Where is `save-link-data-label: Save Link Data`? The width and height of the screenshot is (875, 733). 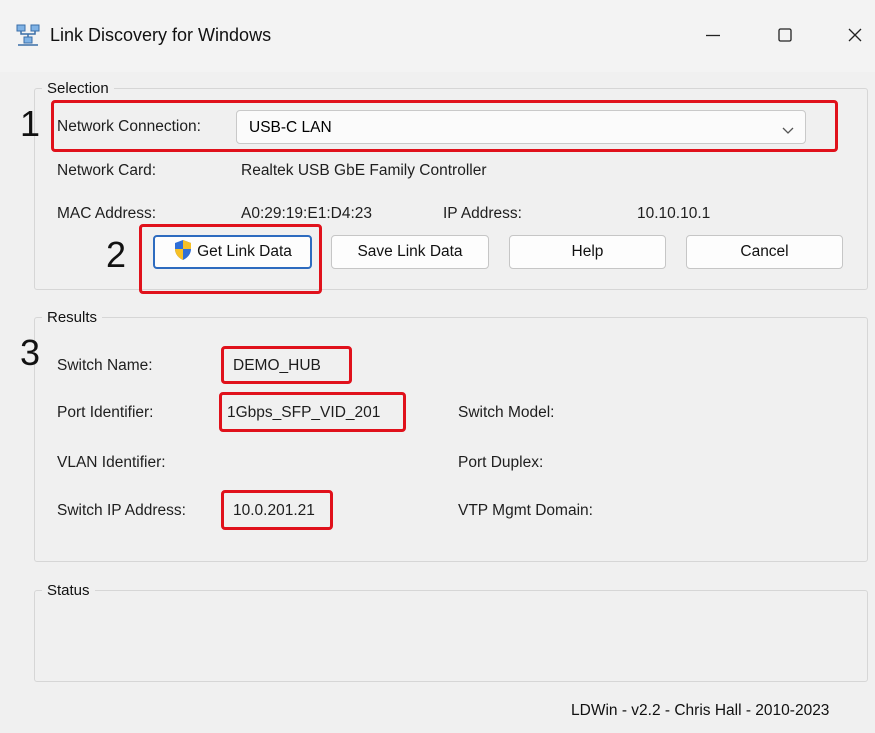
save-link-data-label: Save Link Data is located at coordinates (410, 251).